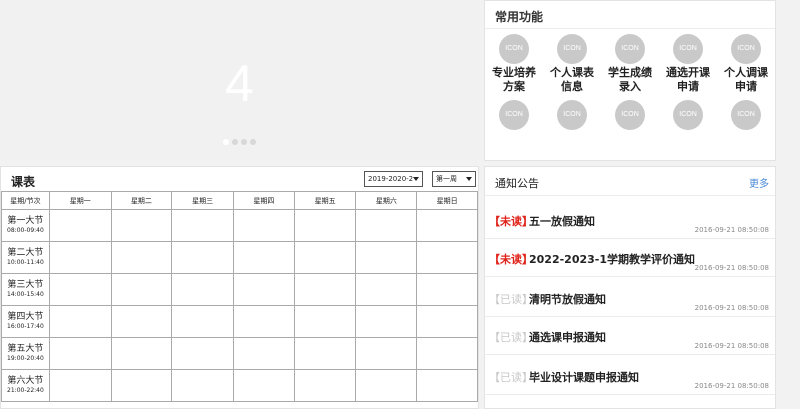  I want to click on timetable-header-row: 星期/节次 星期一 星期二 星期三 星期四 星期五 星期六 星期日, so click(239, 200).